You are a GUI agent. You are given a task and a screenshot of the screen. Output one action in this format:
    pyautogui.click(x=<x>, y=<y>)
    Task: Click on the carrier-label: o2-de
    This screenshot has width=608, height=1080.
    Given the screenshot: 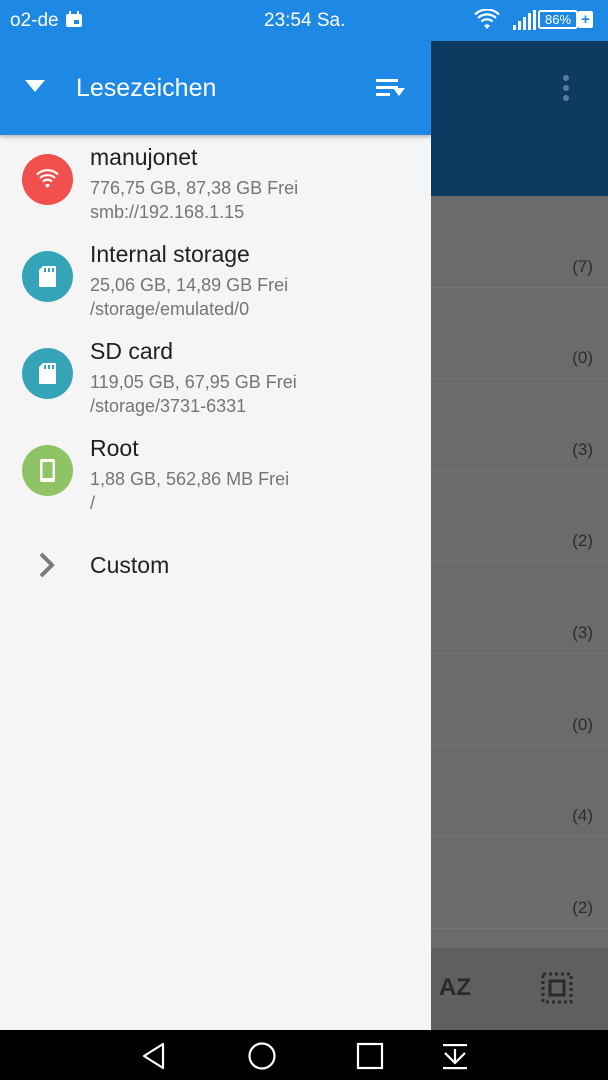 What is the action you would take?
    pyautogui.click(x=34, y=20)
    